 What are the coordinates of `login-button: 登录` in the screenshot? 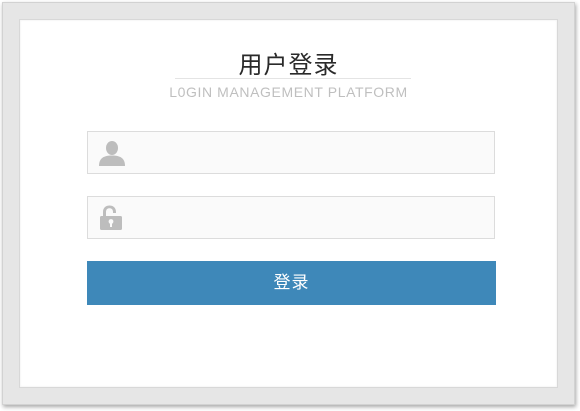 It's located at (291, 283).